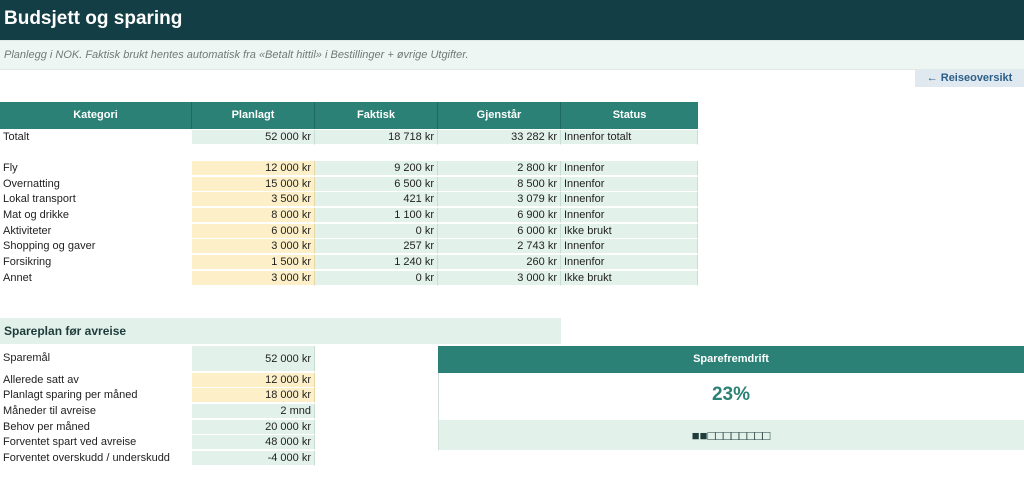 The image size is (1024, 496). Describe the element at coordinates (731, 435) in the screenshot. I see `savings-progress-squares: ■■□□□□□□□□` at that location.